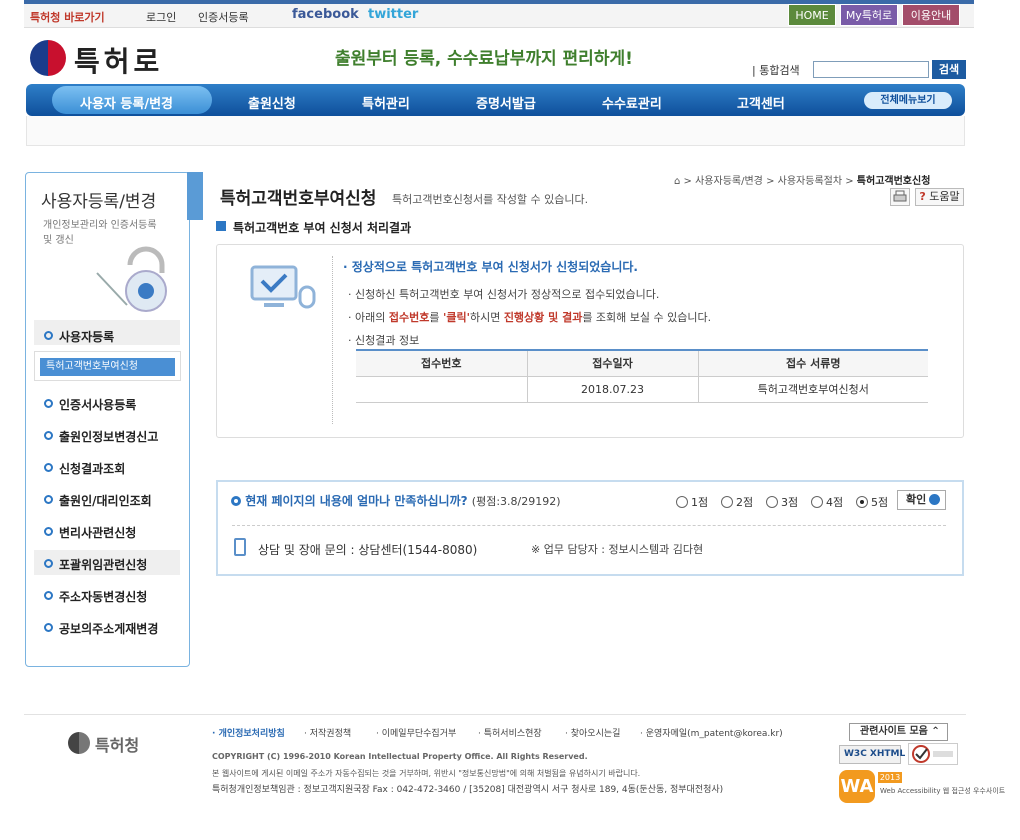  What do you see at coordinates (272, 102) in the screenshot?
I see `nav-item-application: 출원신청` at bounding box center [272, 102].